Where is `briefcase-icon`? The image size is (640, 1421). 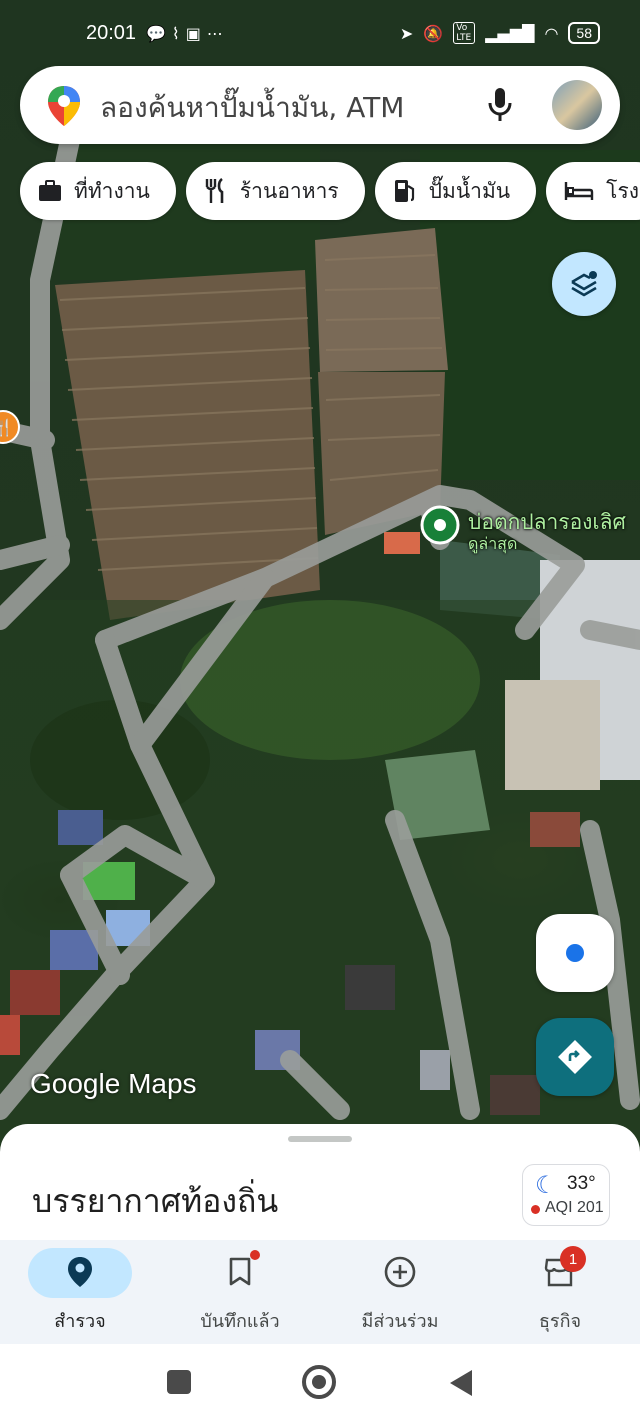
briefcase-icon is located at coordinates (50, 190).